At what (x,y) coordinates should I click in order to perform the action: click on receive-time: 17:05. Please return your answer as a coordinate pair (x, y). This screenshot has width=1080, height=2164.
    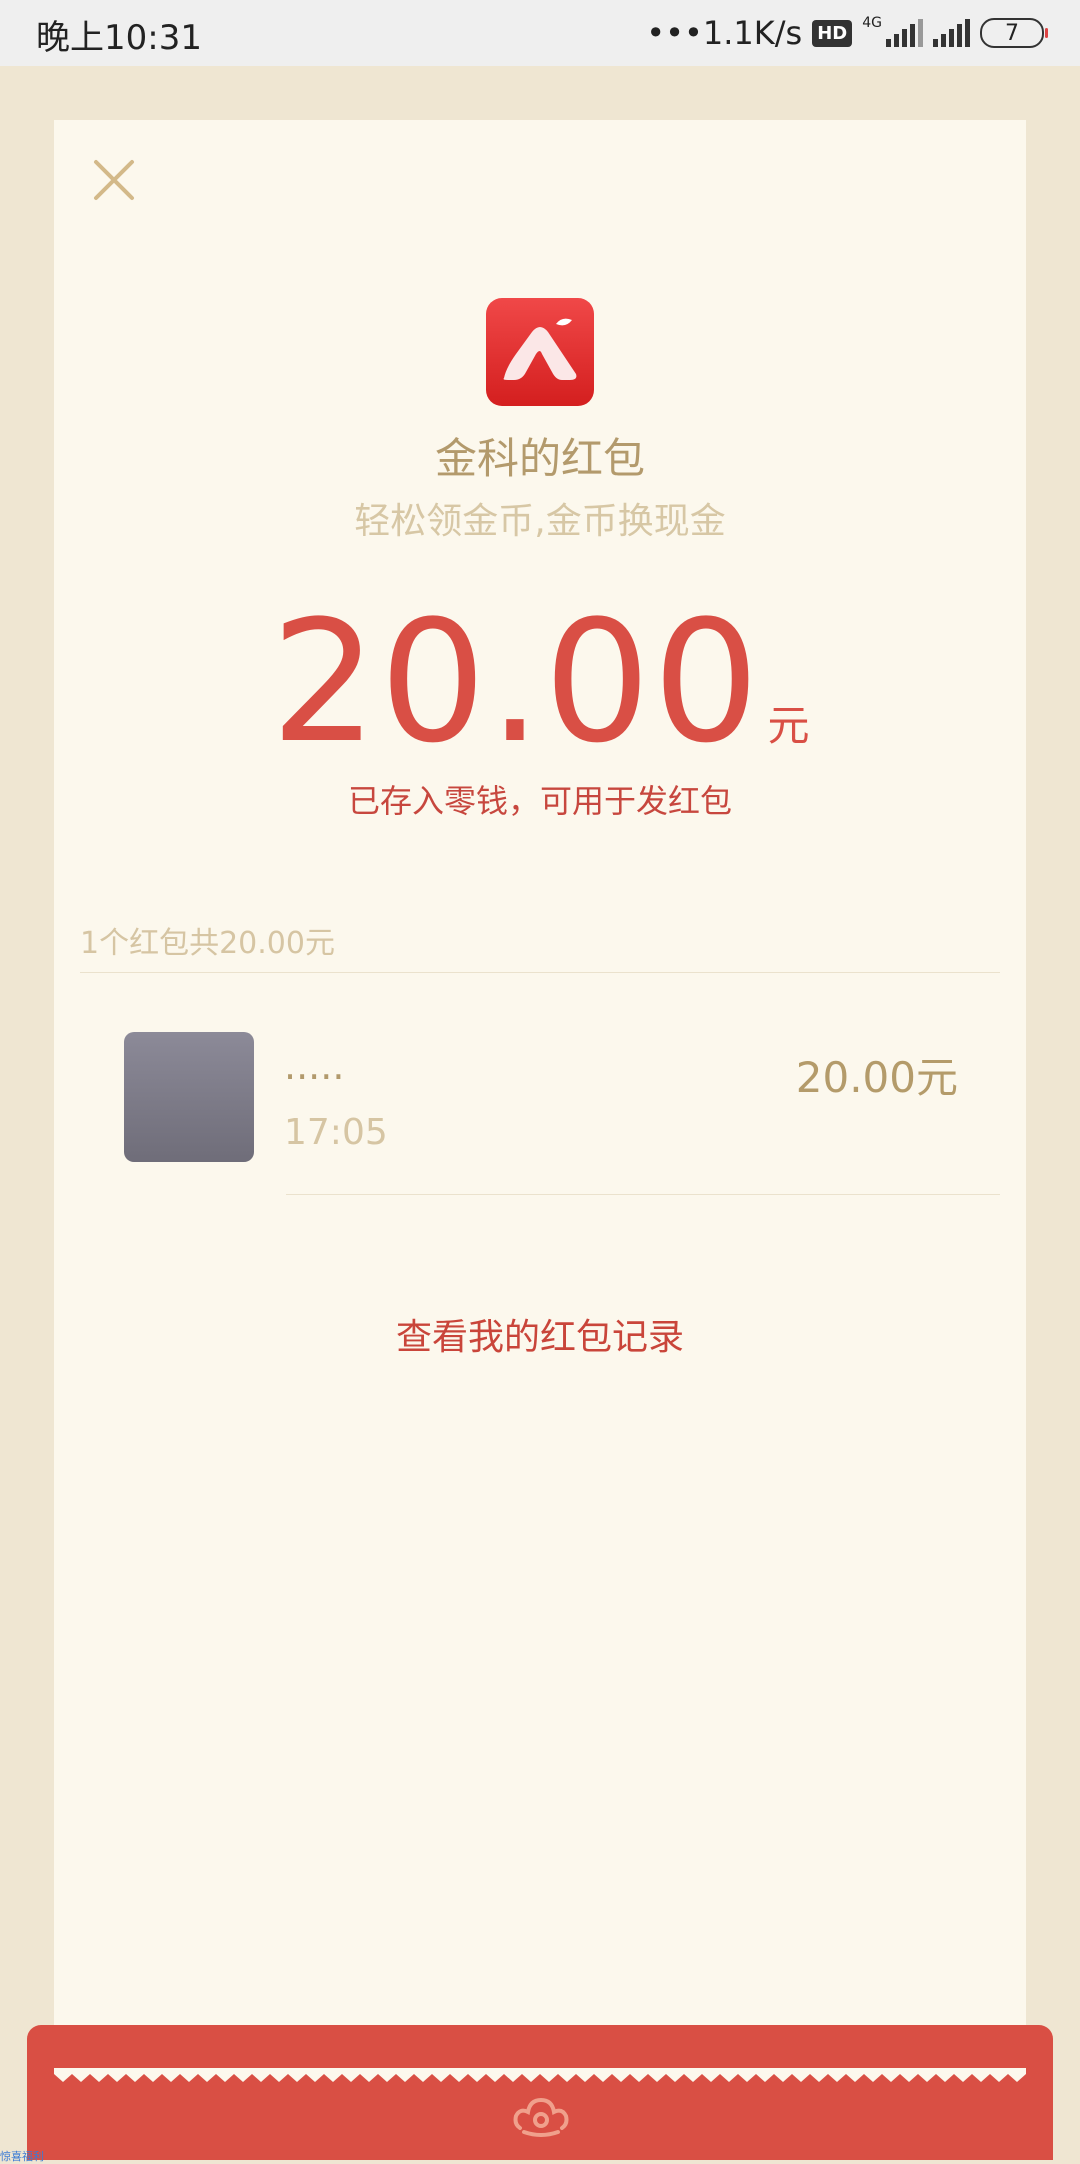
    Looking at the image, I should click on (336, 1132).